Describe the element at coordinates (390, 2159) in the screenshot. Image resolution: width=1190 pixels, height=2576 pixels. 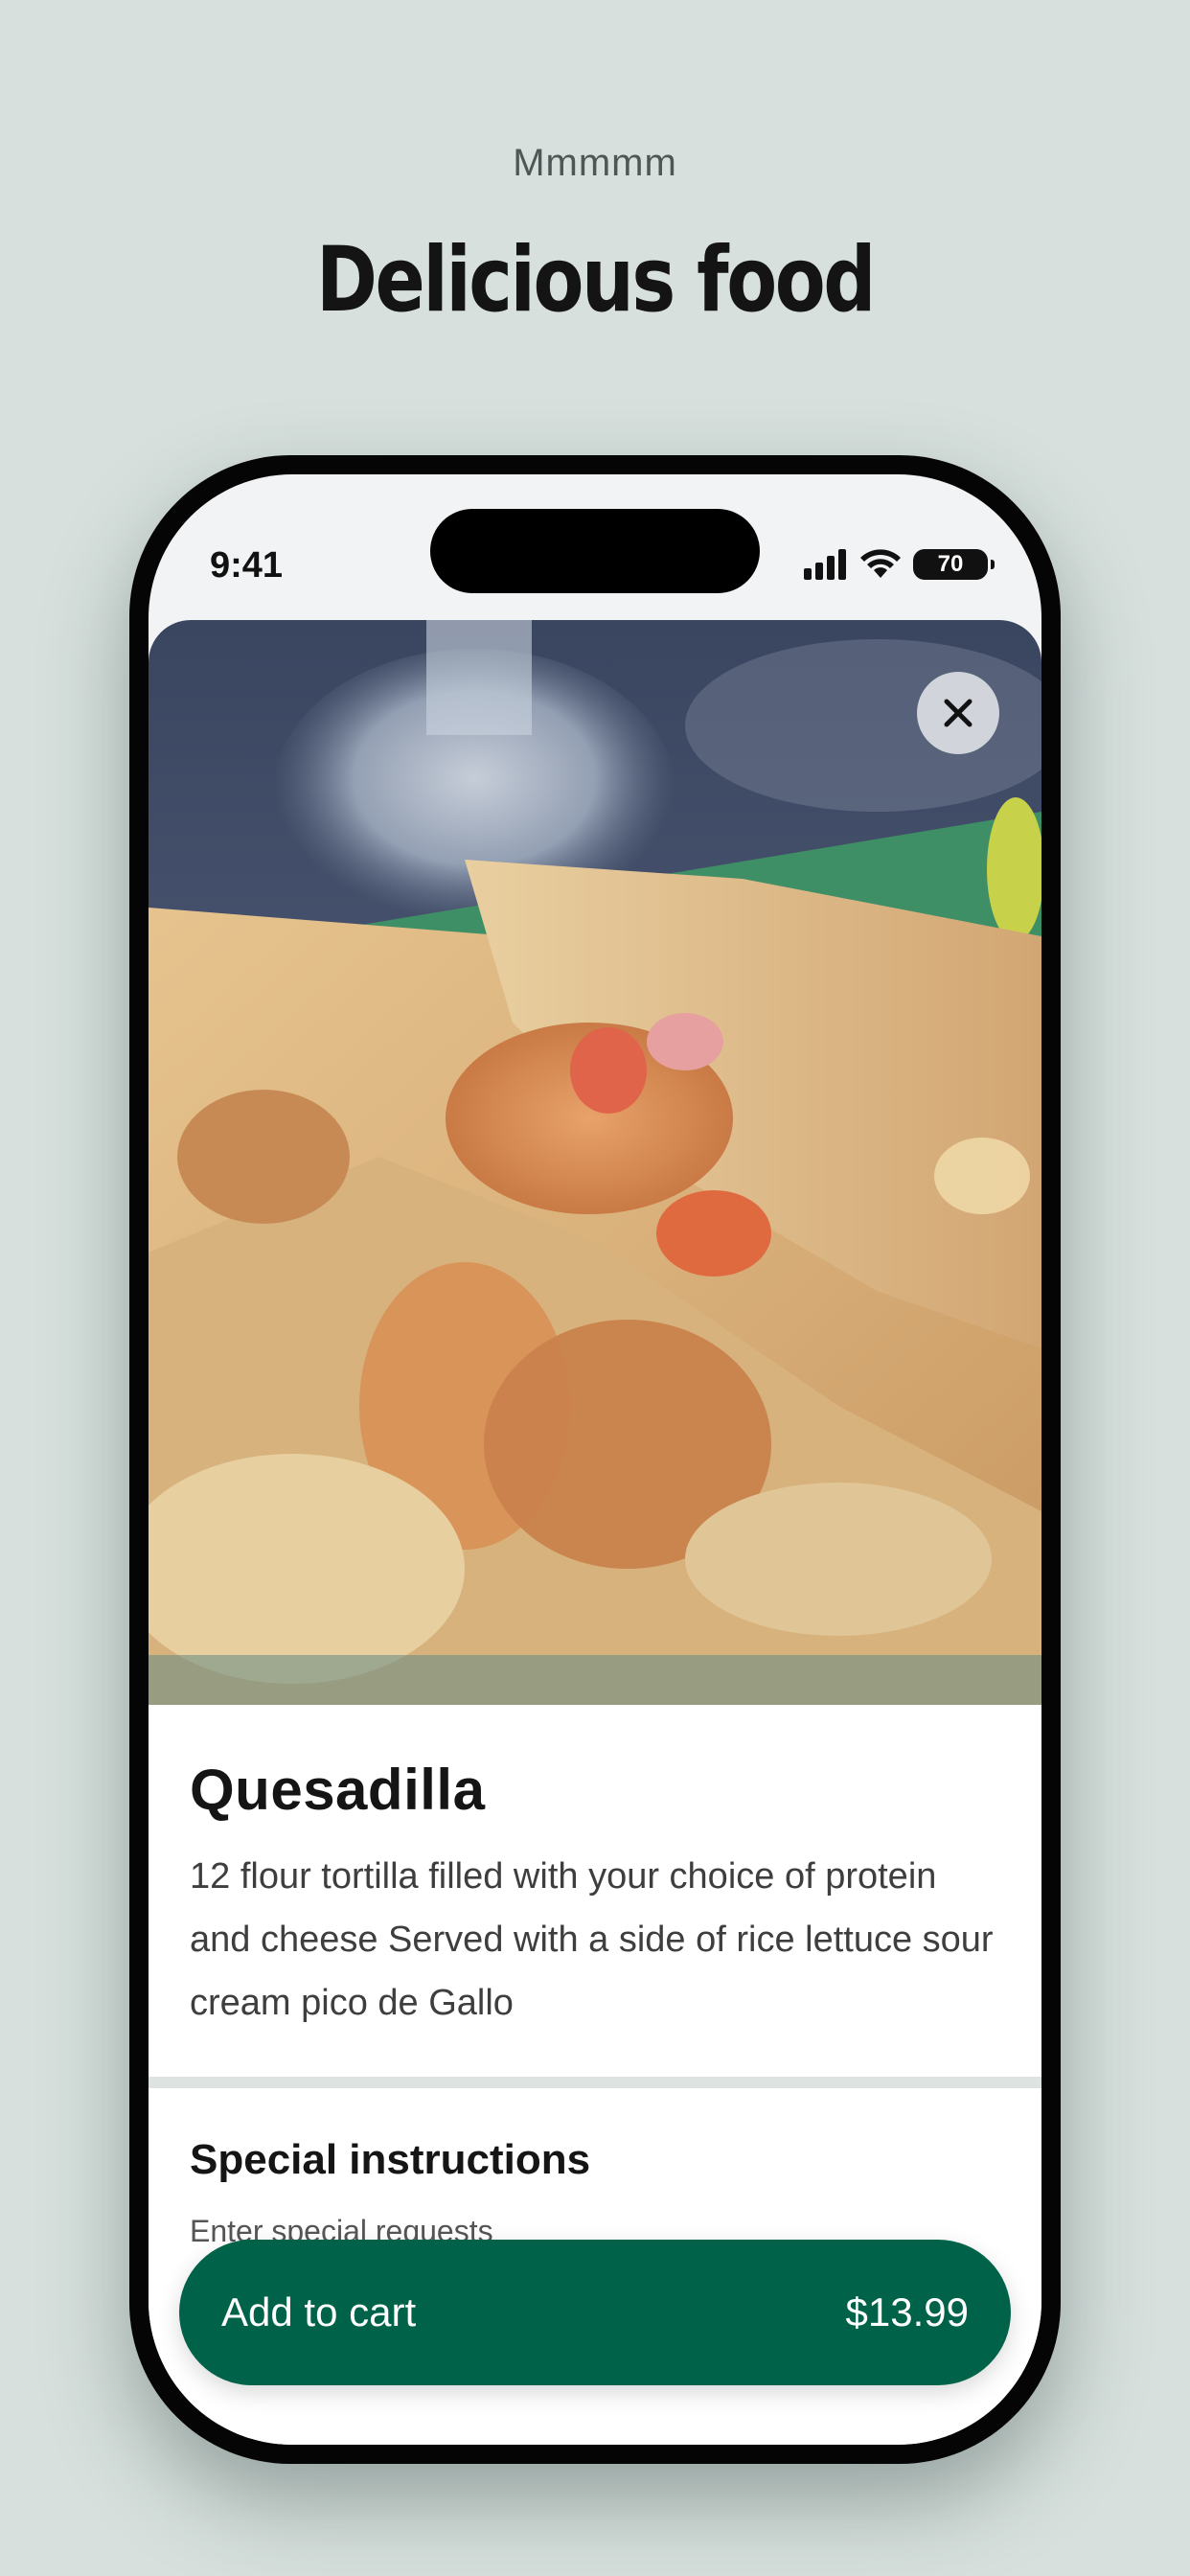
I see `special-instructions-title: Special instructions` at that location.